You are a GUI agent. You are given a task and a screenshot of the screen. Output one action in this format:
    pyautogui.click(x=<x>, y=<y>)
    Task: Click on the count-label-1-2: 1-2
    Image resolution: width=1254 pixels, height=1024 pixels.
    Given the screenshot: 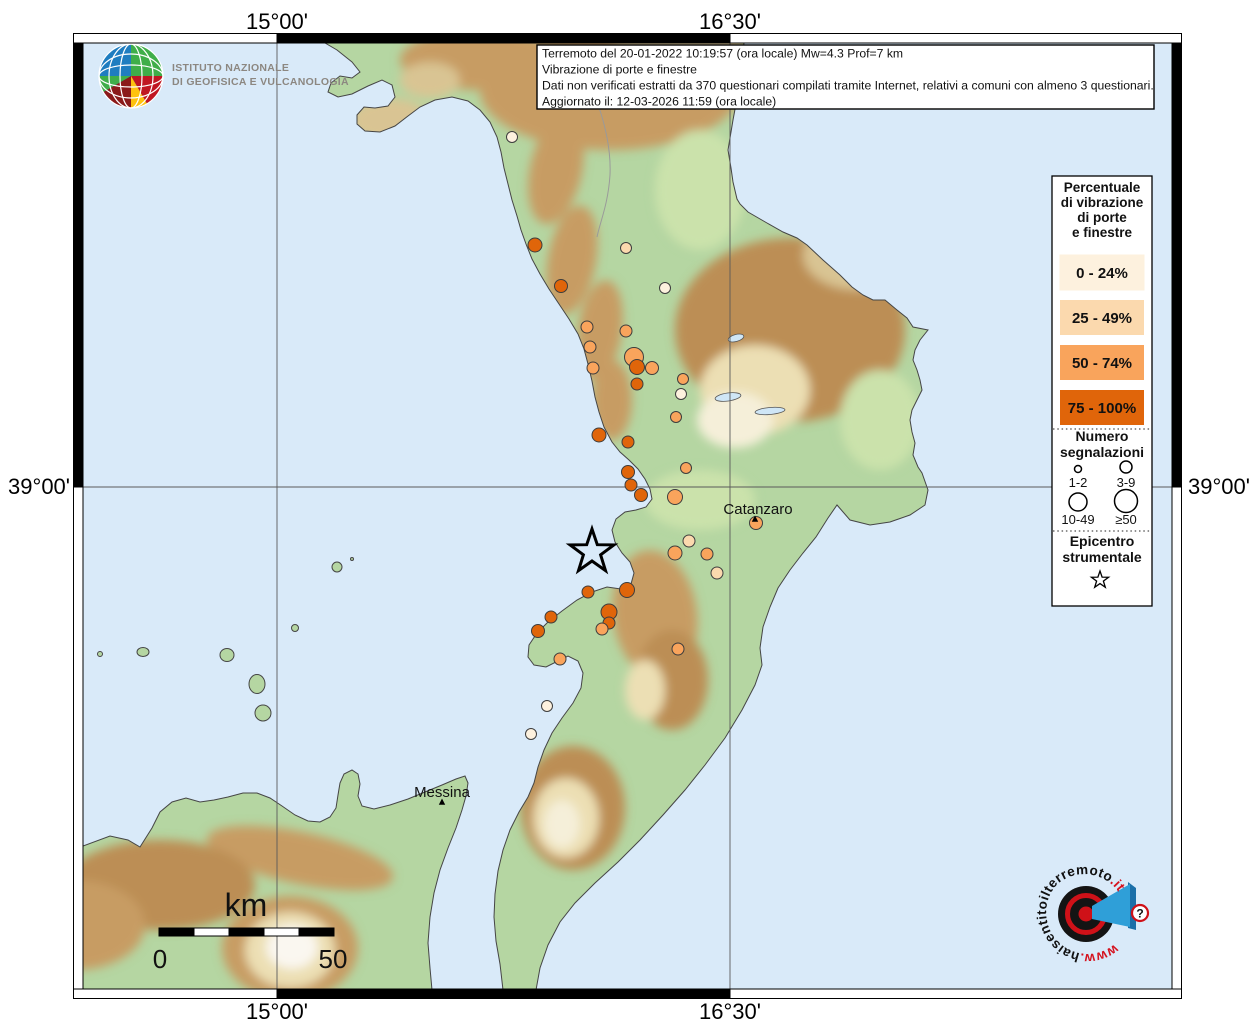 What is the action you would take?
    pyautogui.click(x=1078, y=482)
    